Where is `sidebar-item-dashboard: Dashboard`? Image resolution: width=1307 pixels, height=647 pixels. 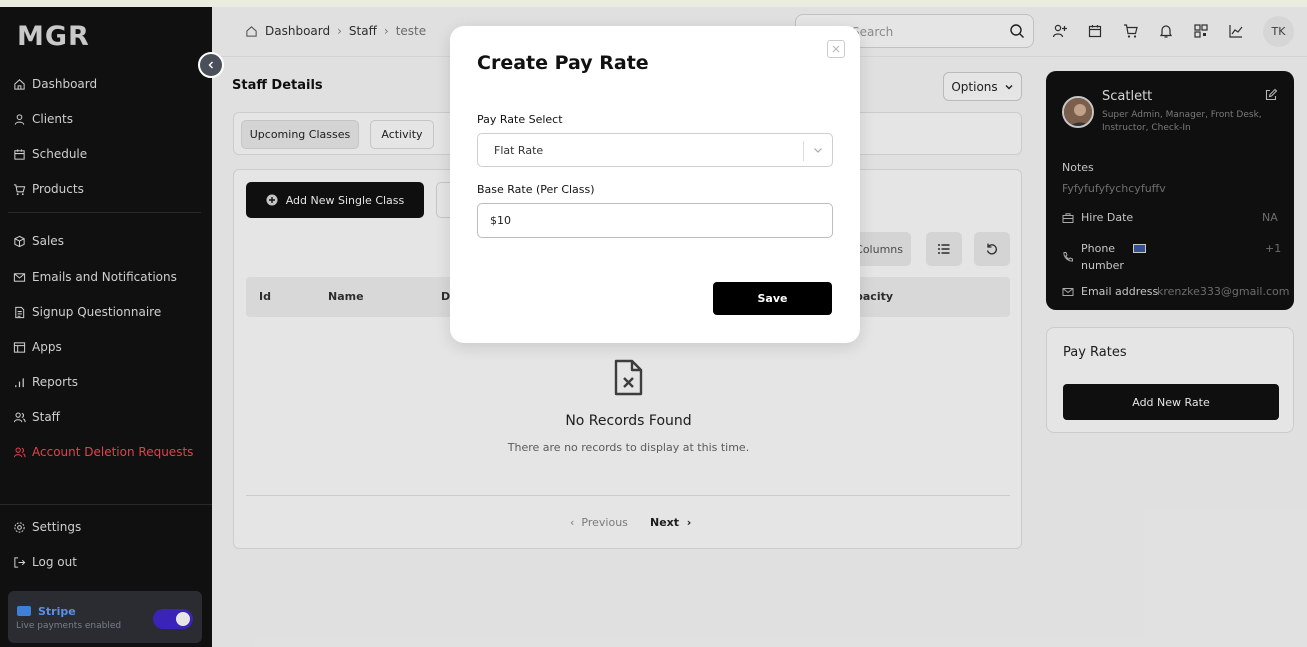 sidebar-item-dashboard: Dashboard is located at coordinates (55, 84).